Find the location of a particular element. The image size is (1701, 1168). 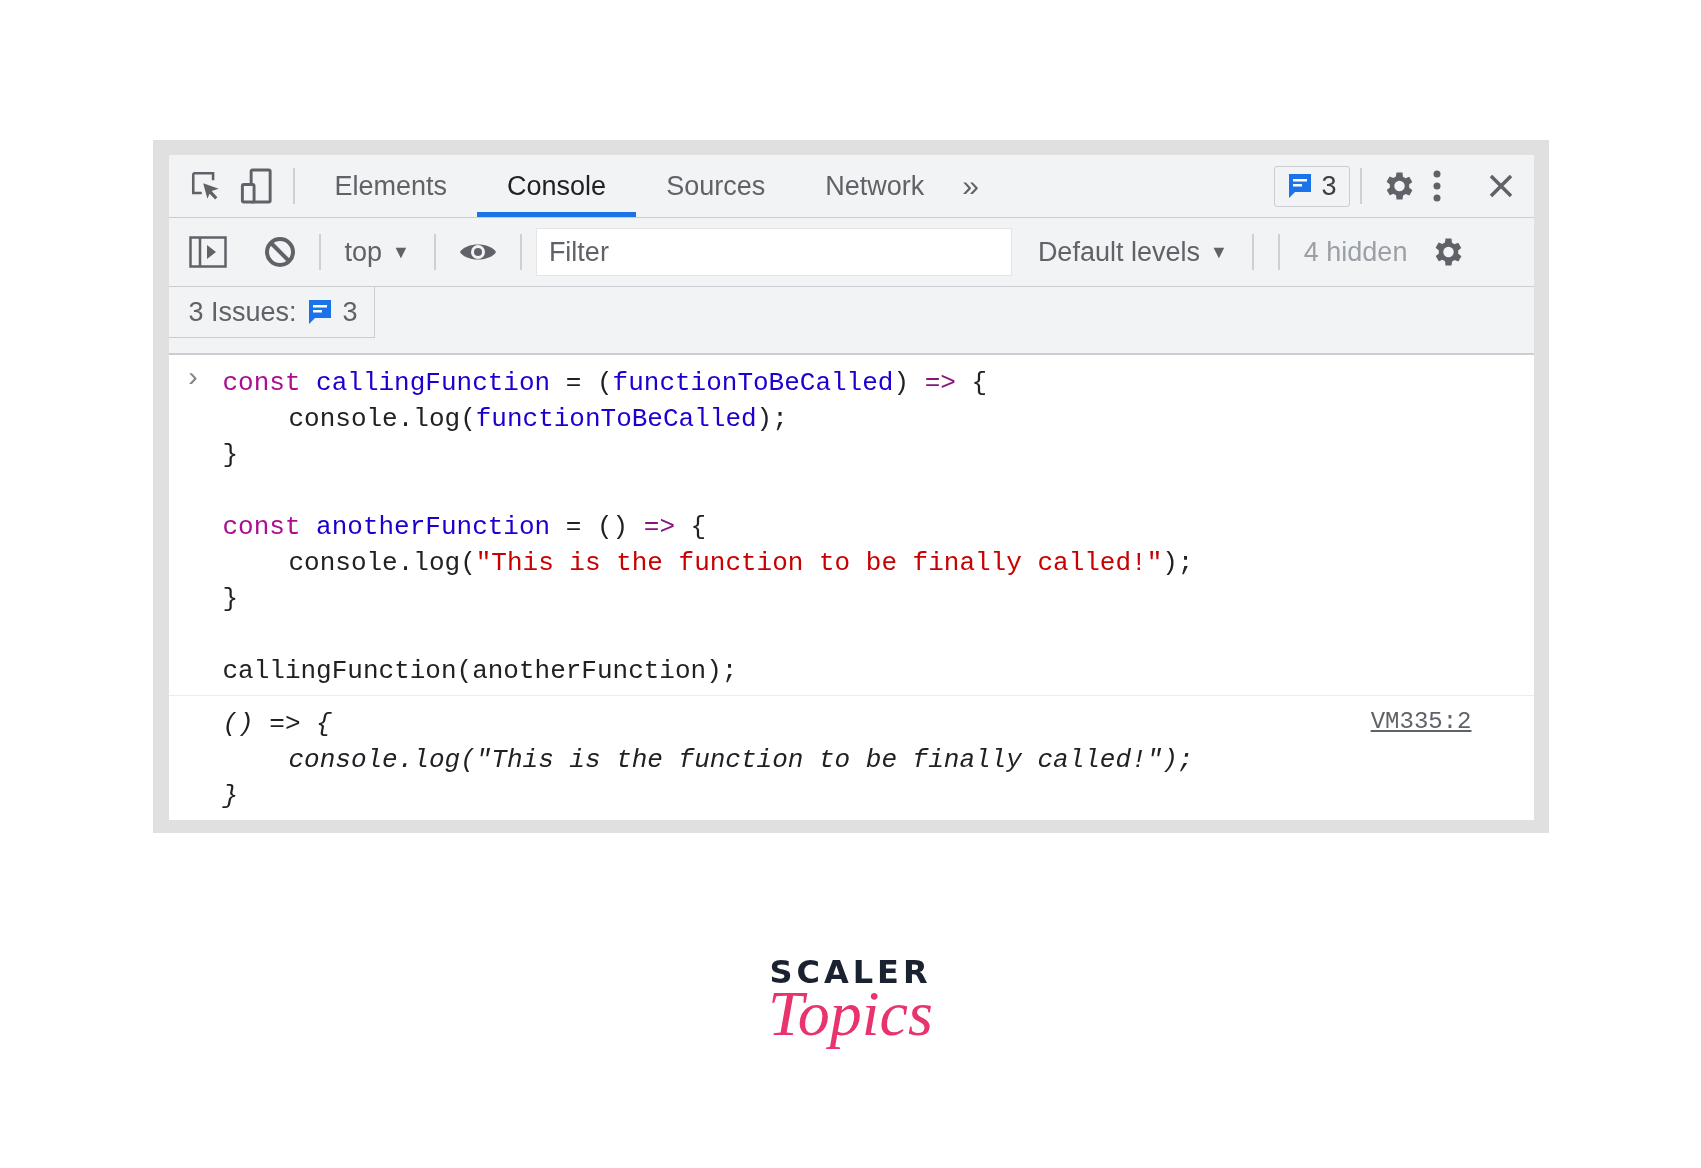

tab: Network is located at coordinates (875, 186).